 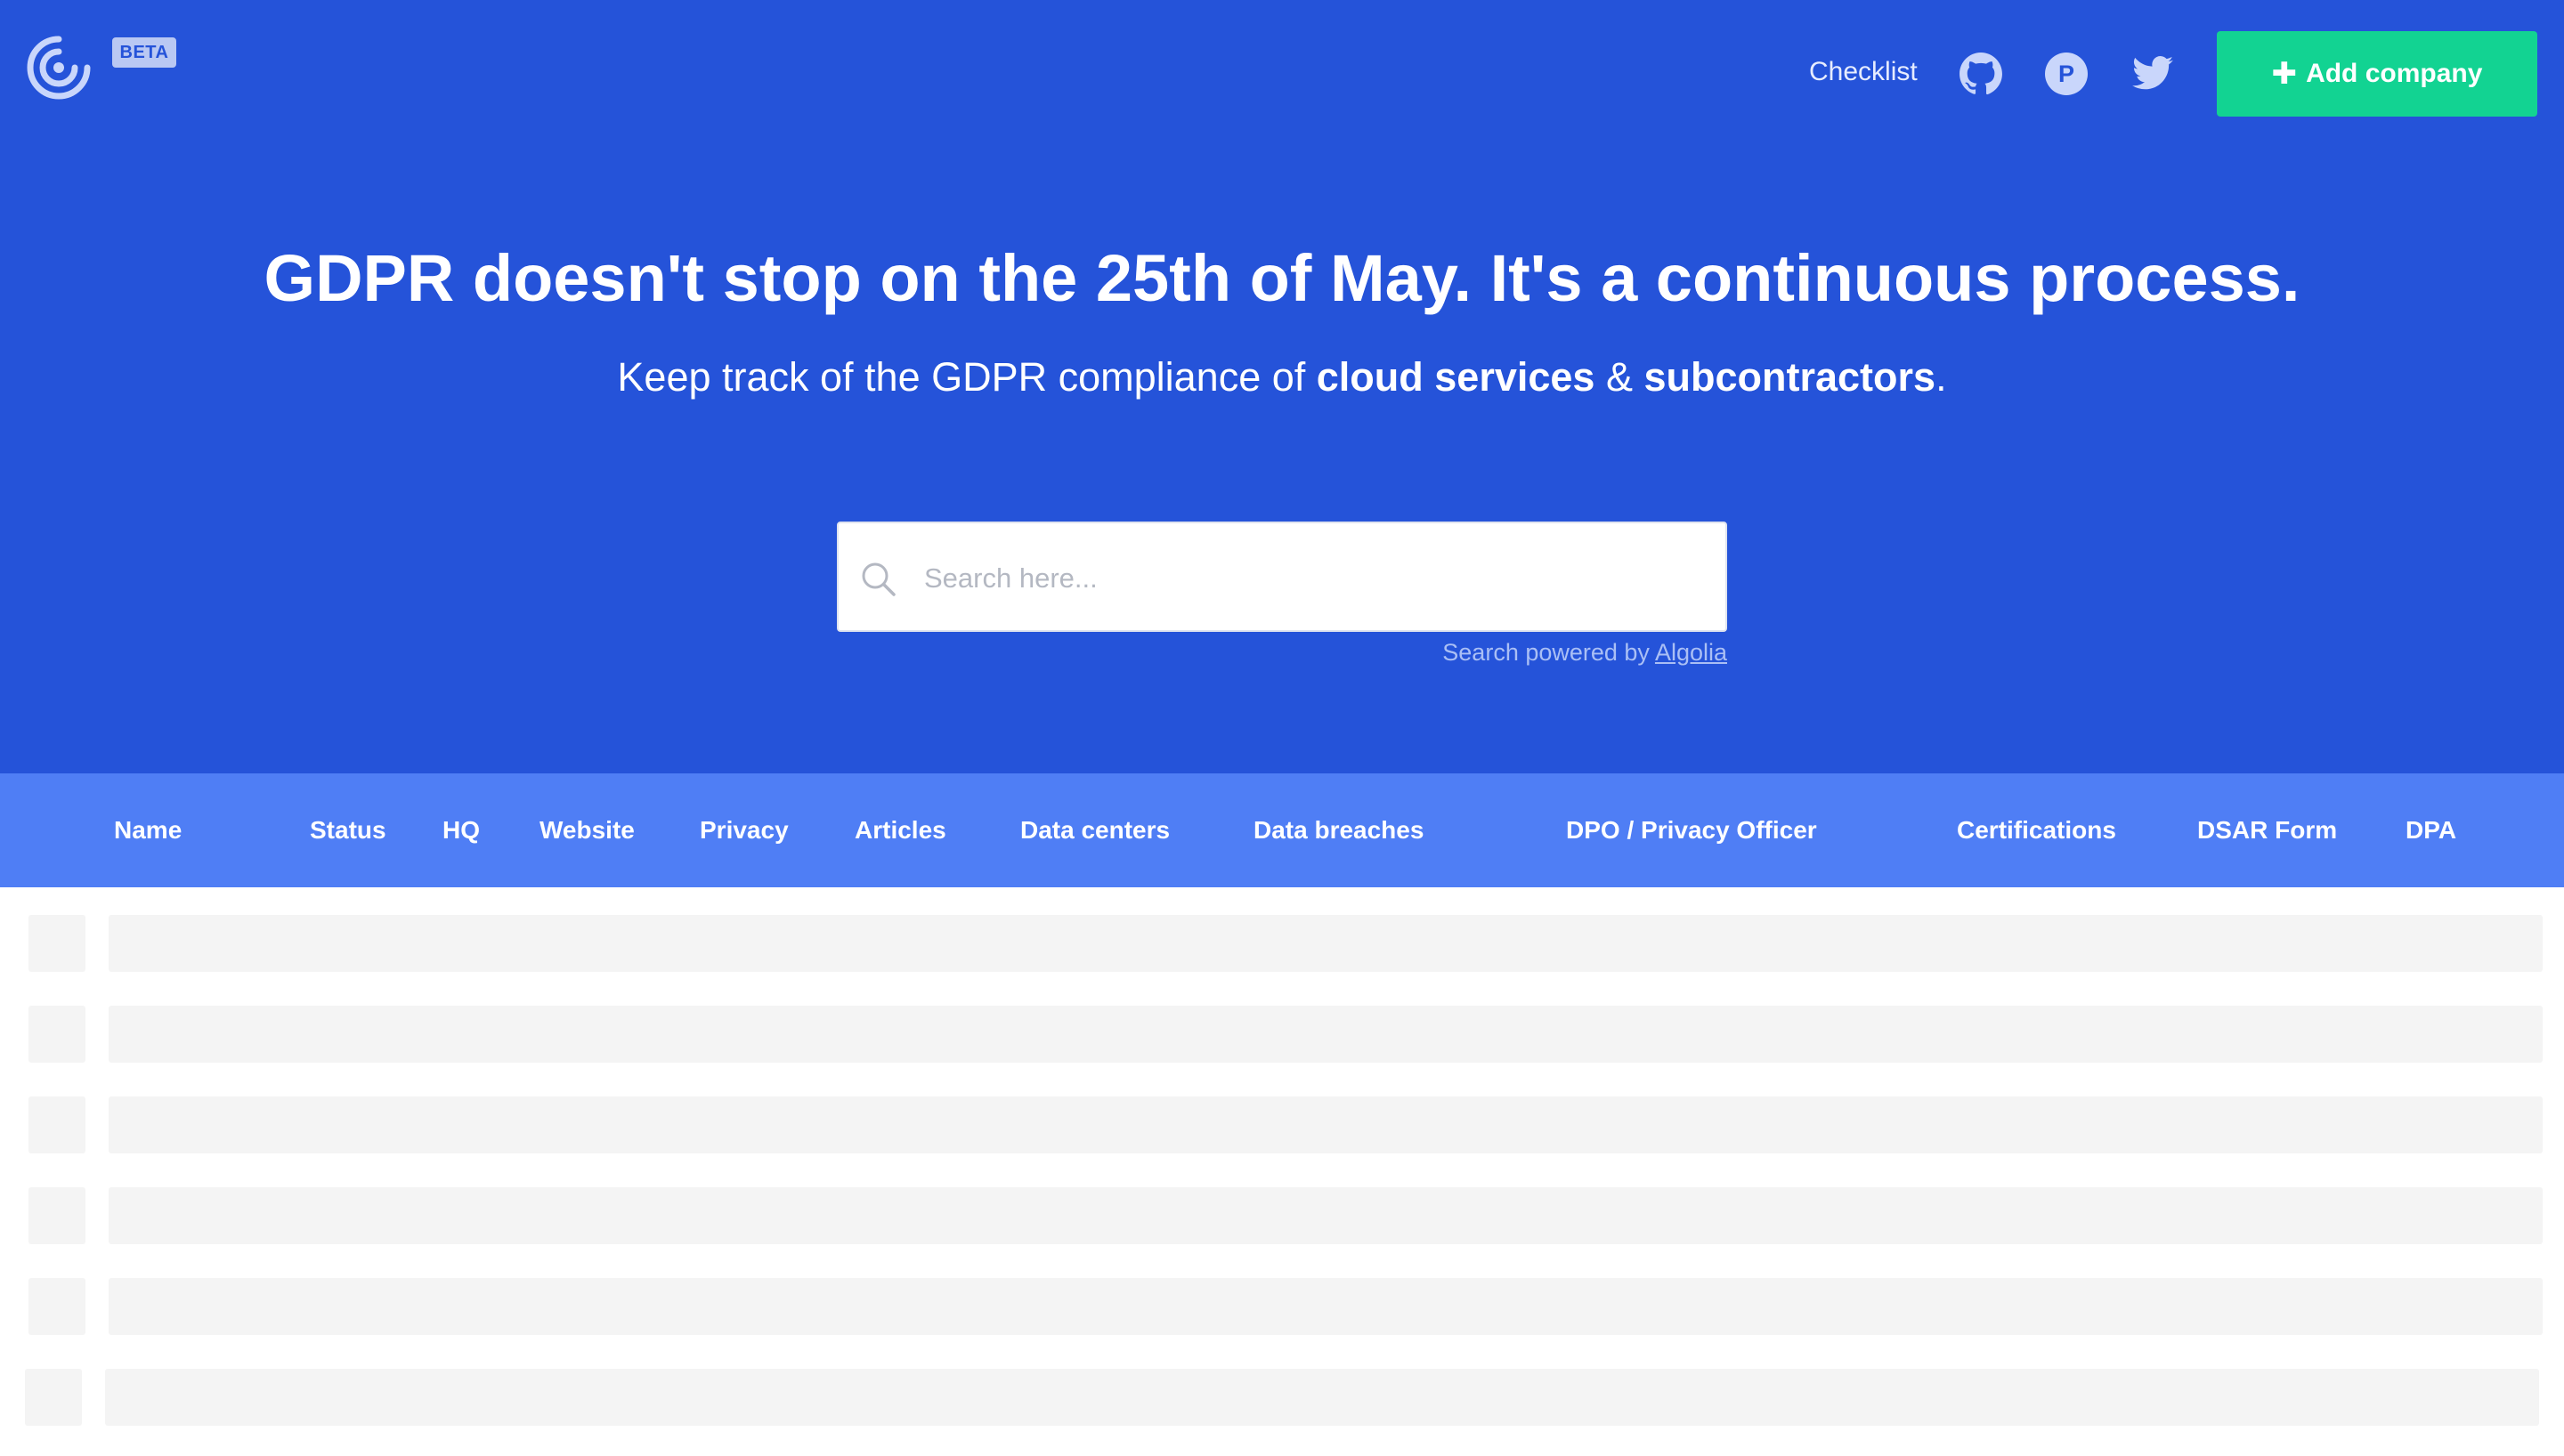 What do you see at coordinates (148, 830) in the screenshot?
I see `column-header-name: Name` at bounding box center [148, 830].